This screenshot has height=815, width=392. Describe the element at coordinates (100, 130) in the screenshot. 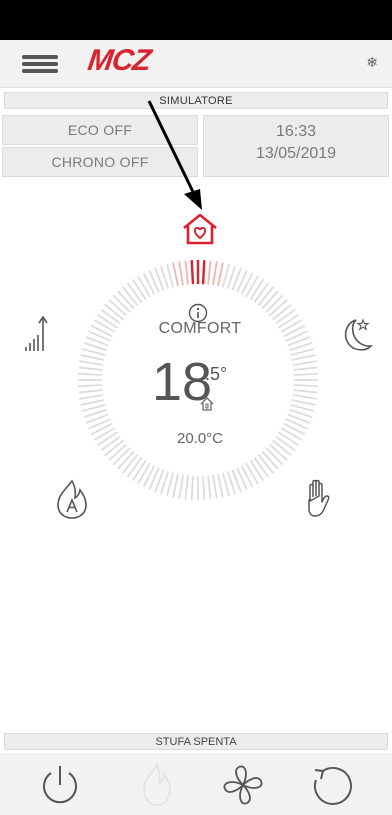

I see `eco-mode-button: ECO OFF` at that location.